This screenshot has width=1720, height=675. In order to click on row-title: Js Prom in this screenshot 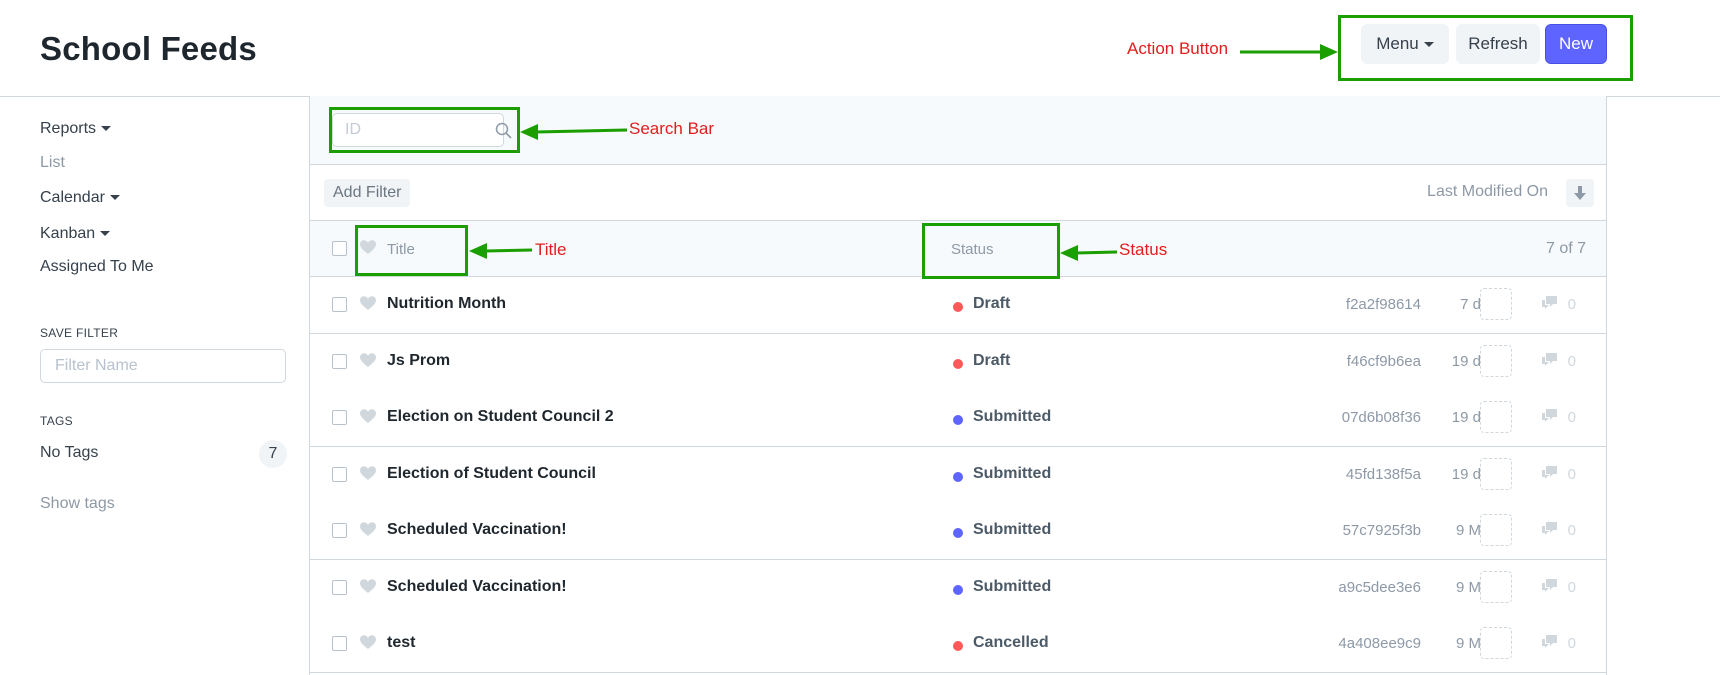, I will do `click(418, 361)`.